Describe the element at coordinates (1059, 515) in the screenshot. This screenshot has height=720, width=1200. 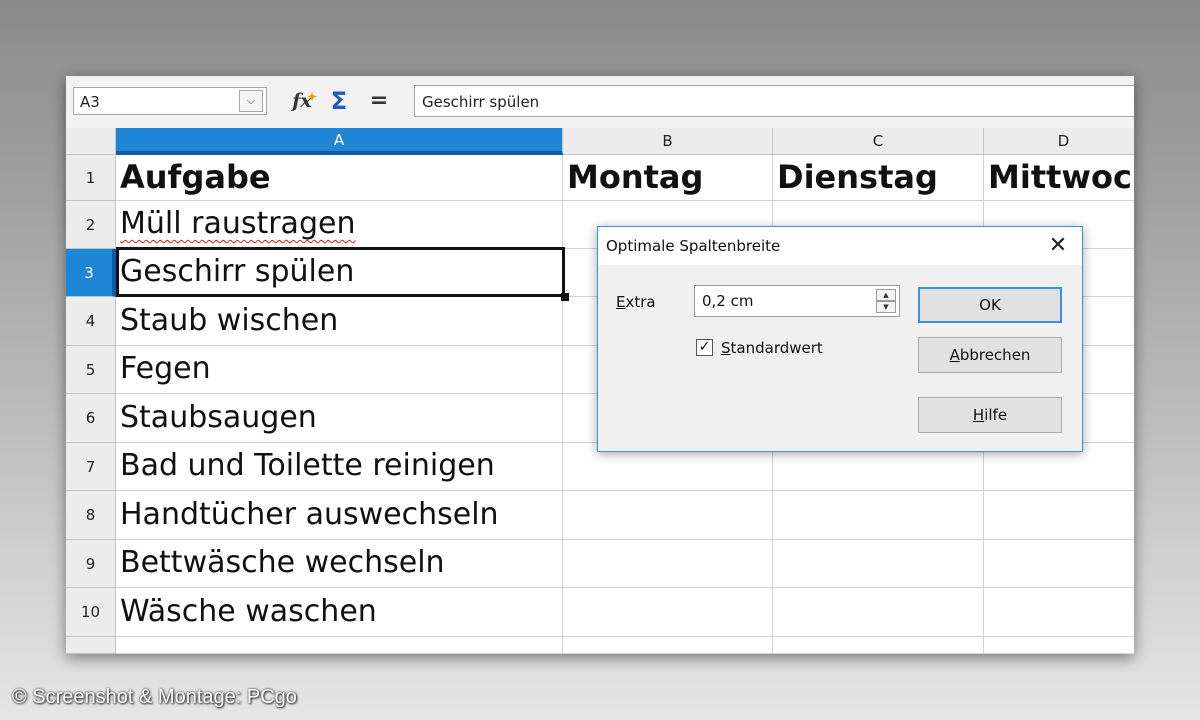
I see `cell-d8` at that location.